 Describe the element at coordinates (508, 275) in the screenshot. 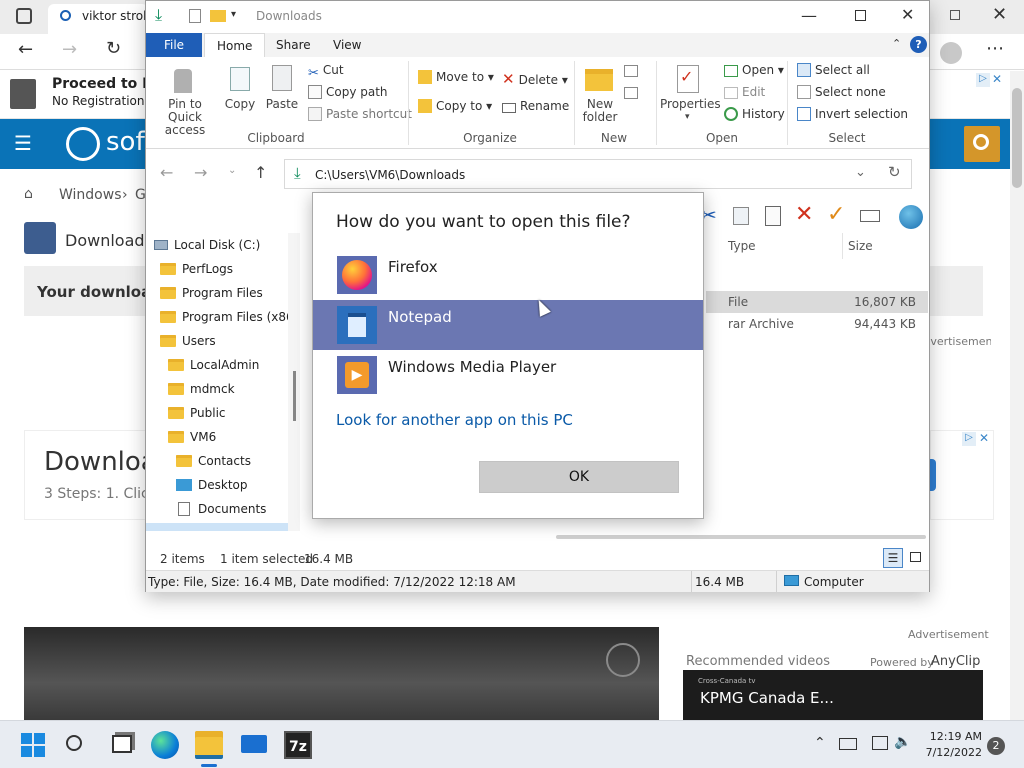

I see `app-option-firefox: Firefox` at that location.